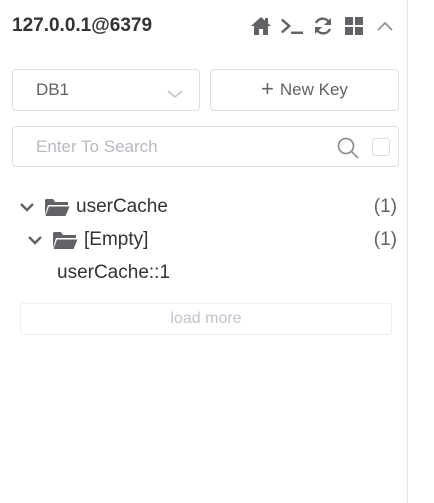 Image resolution: width=434 pixels, height=503 pixels. I want to click on connection-header: 127.0.0.1@6379, so click(204, 26).